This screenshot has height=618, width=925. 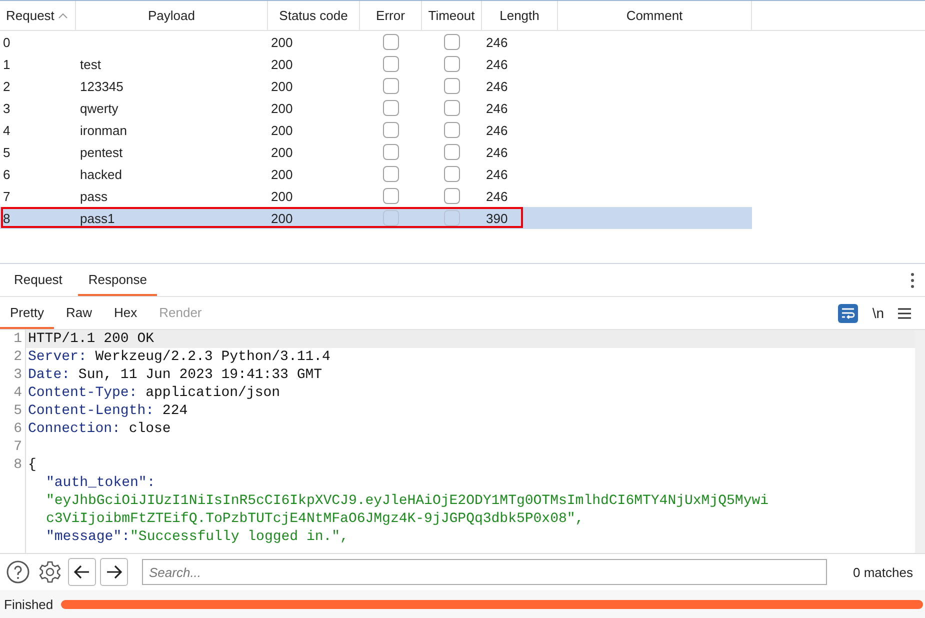 I want to click on header-value: close, so click(x=149, y=429).